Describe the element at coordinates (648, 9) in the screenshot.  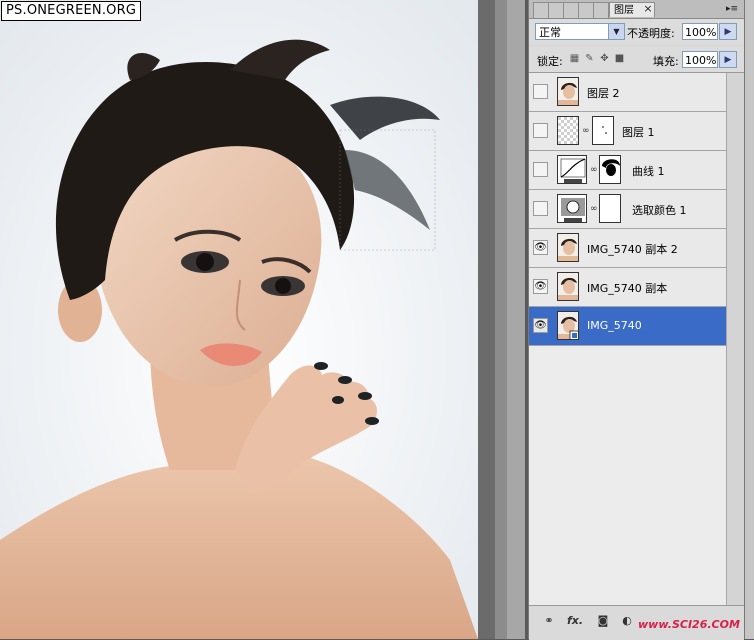
I see `close-icon: ×` at that location.